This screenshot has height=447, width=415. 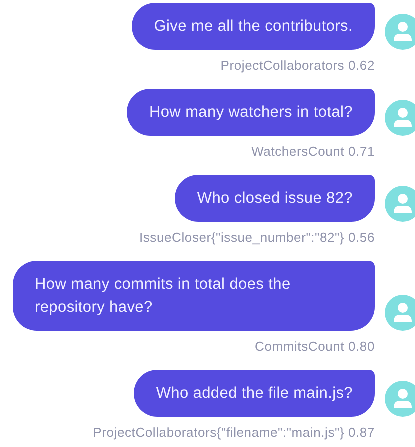 What do you see at coordinates (297, 65) in the screenshot?
I see `intent-score-label: ProjectCollaborators 0.62` at bounding box center [297, 65].